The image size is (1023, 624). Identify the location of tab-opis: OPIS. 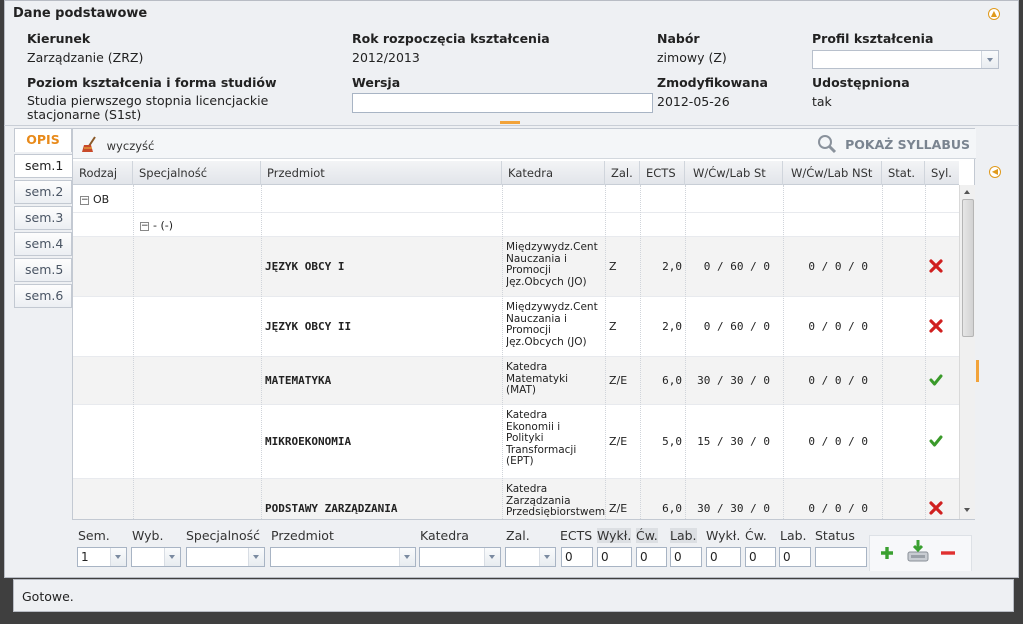
(43, 140).